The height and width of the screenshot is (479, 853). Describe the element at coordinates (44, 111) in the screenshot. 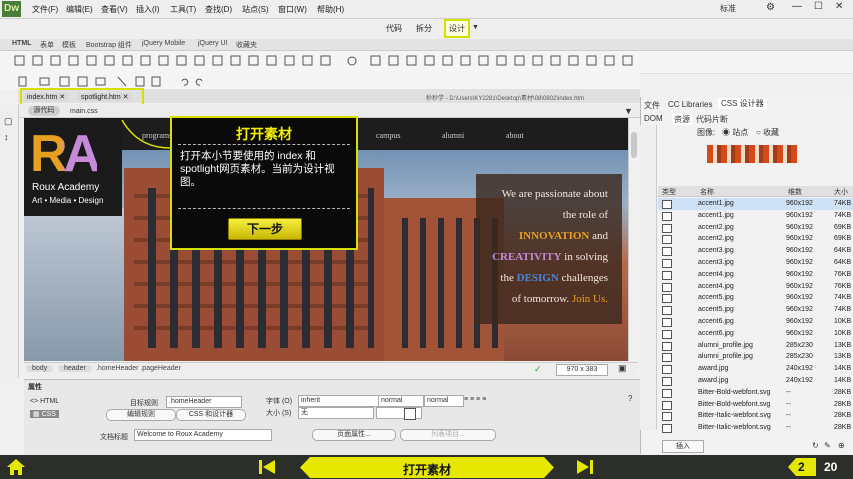

I see `source-code-button: 源代码` at that location.